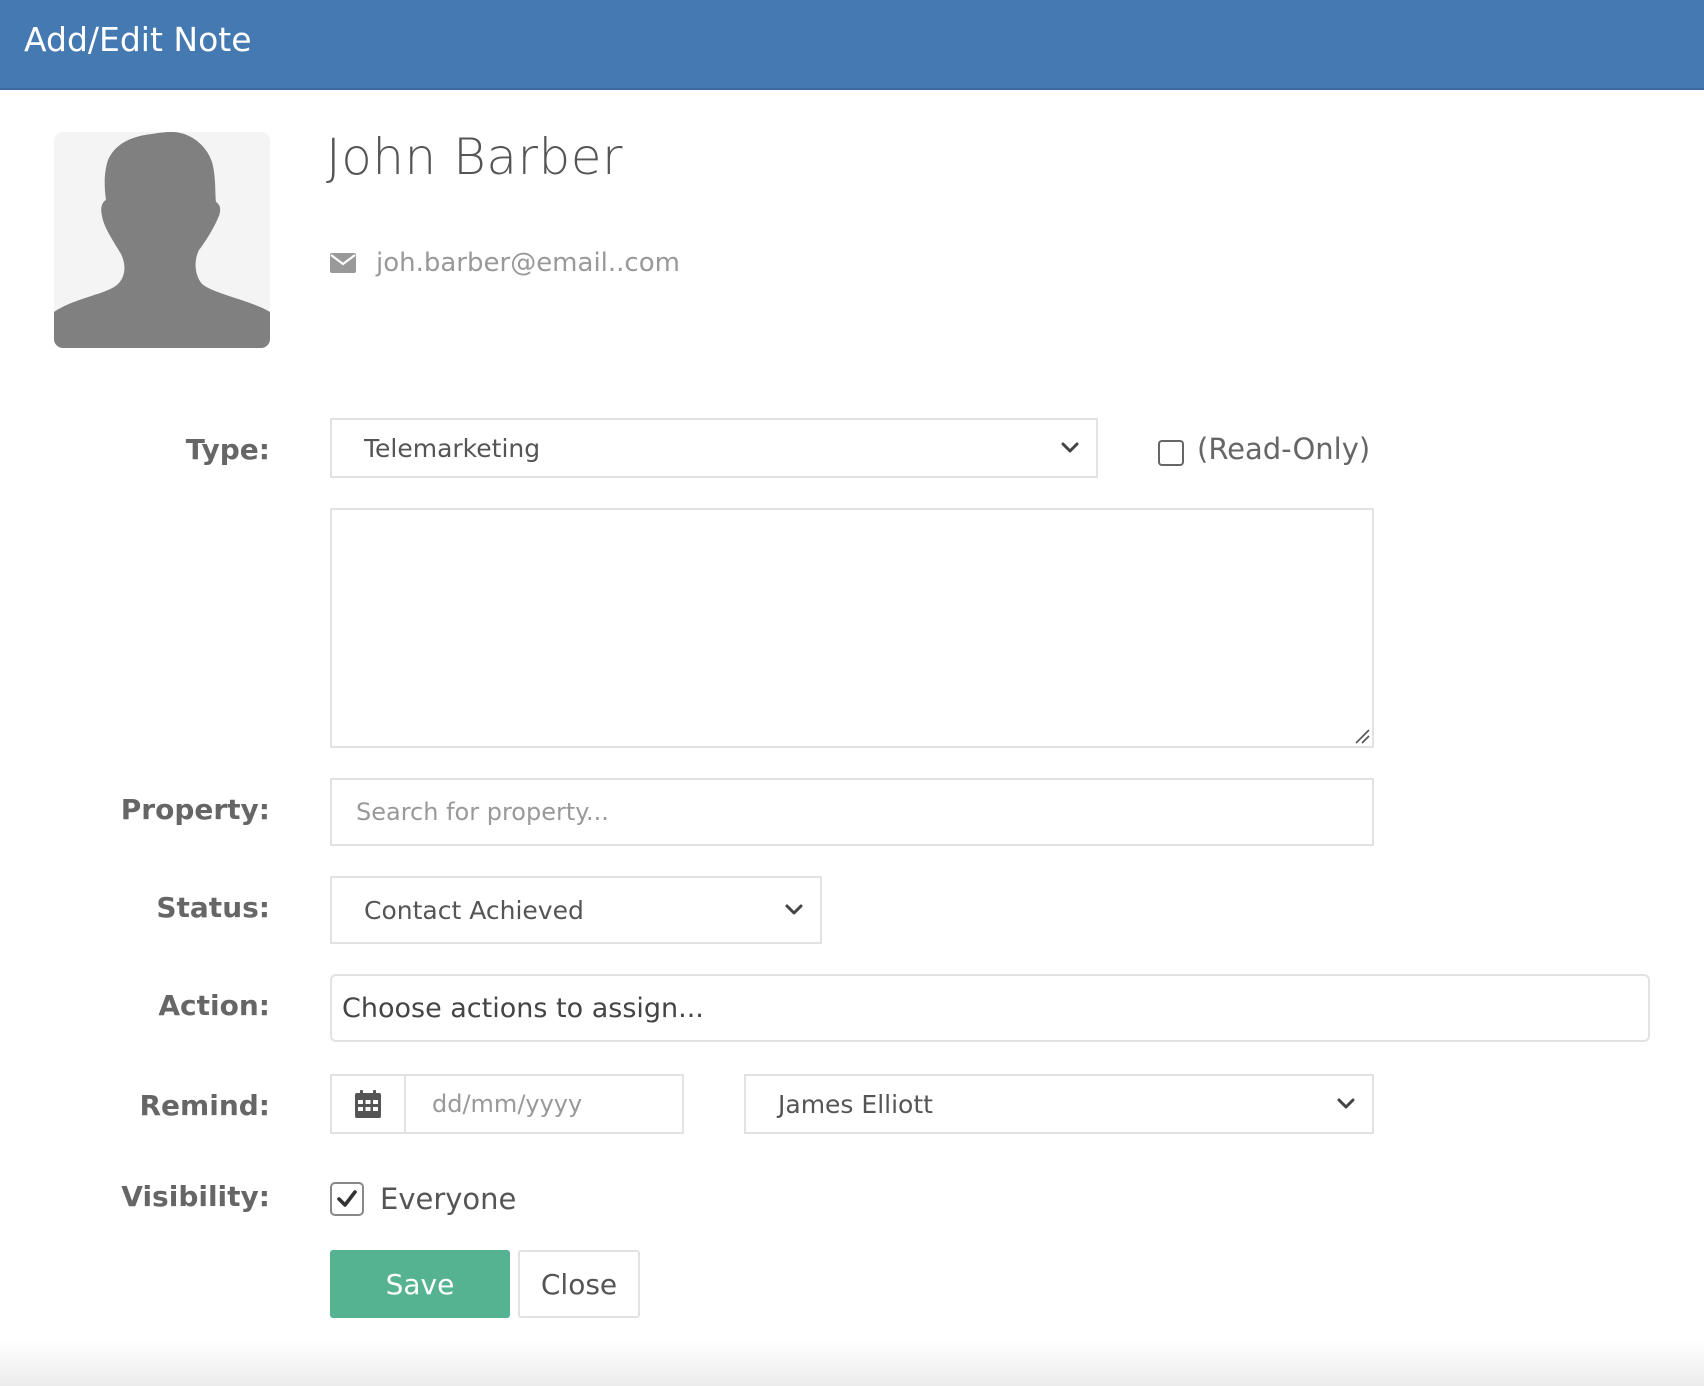 This screenshot has width=1704, height=1386. I want to click on type-select: Telemarketing, so click(714, 448).